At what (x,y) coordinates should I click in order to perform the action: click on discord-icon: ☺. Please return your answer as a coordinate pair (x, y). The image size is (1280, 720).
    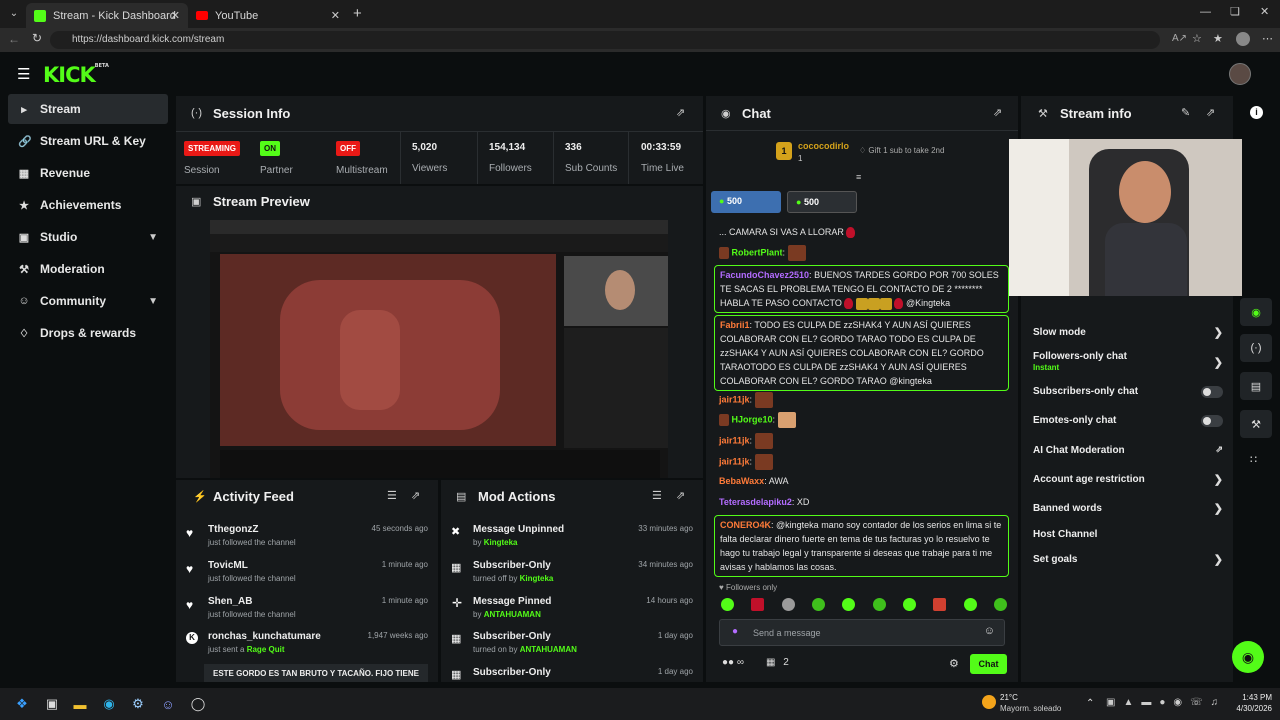
    Looking at the image, I should click on (168, 704).